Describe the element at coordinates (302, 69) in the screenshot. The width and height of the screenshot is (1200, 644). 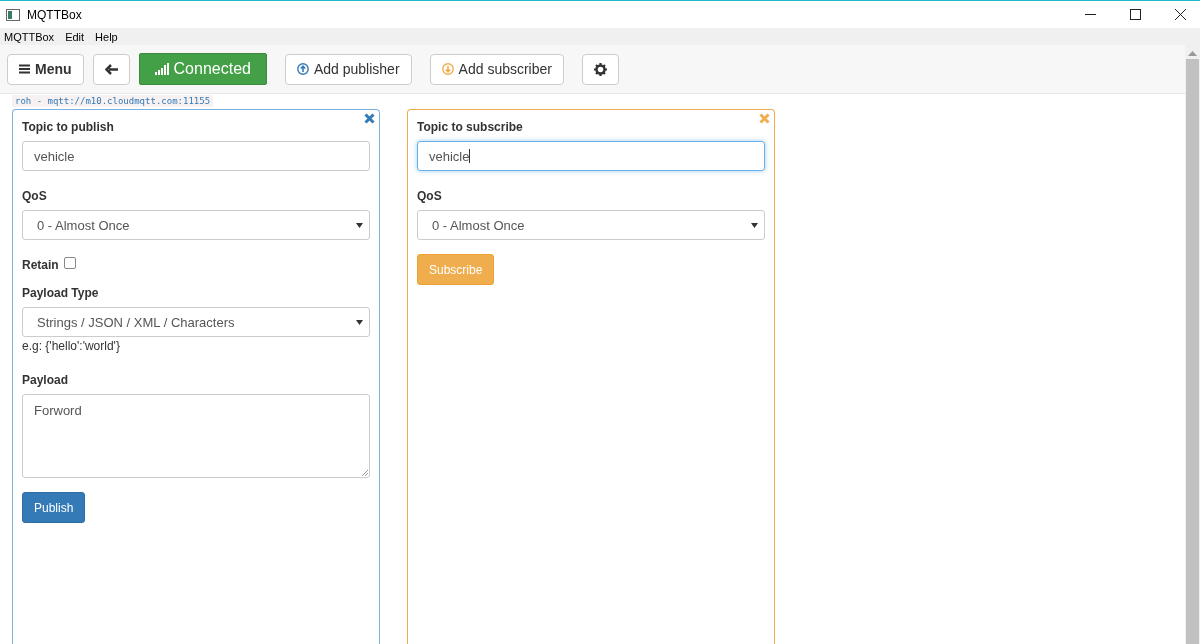
I see `up-arrow-circle-icon` at that location.